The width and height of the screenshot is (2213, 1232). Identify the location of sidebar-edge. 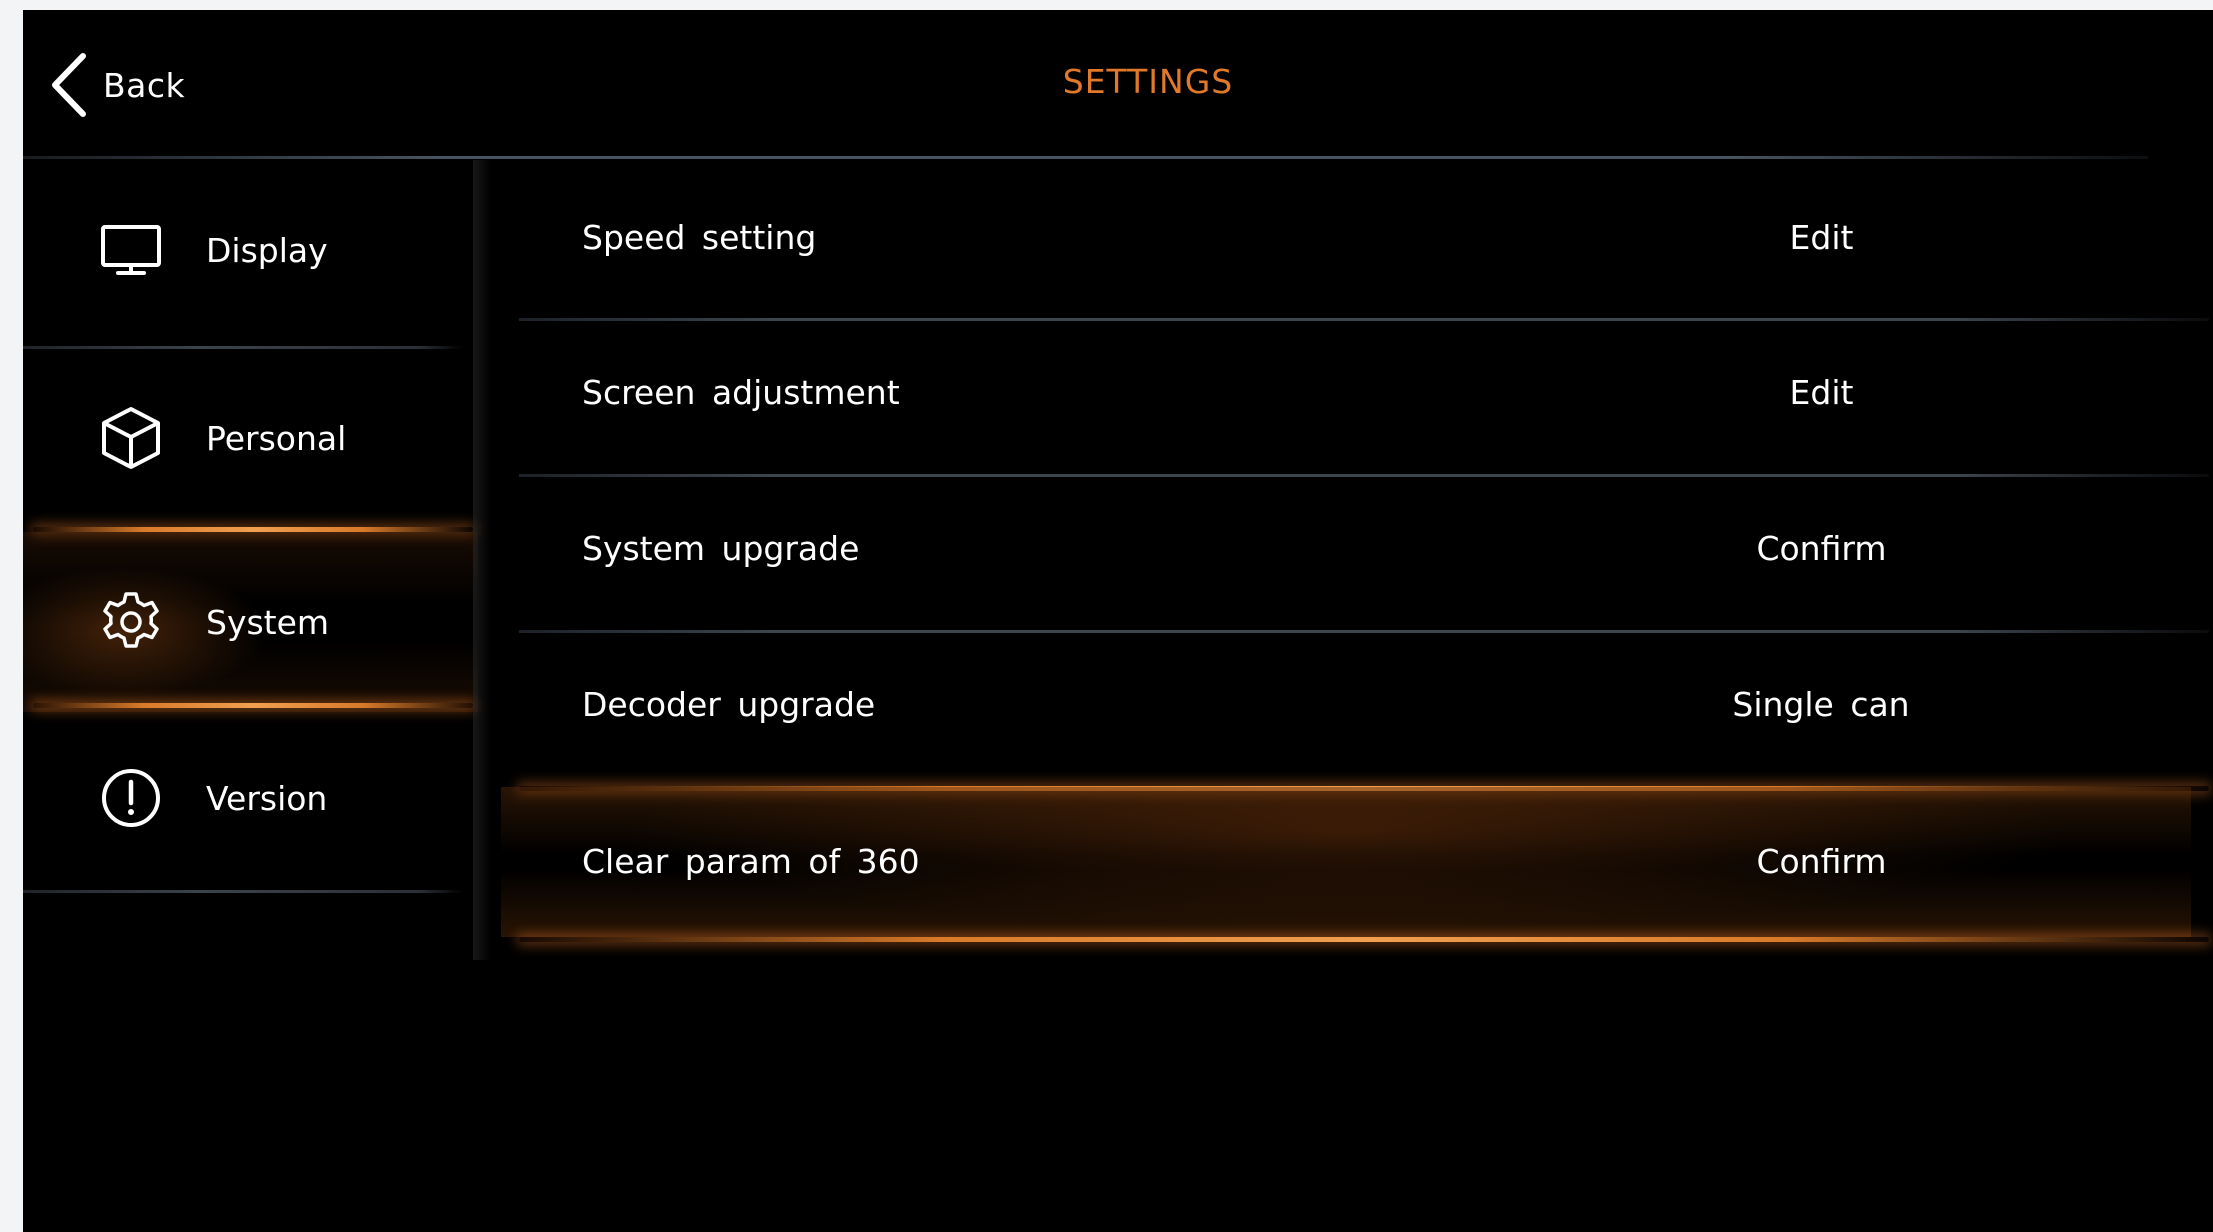
(482, 560).